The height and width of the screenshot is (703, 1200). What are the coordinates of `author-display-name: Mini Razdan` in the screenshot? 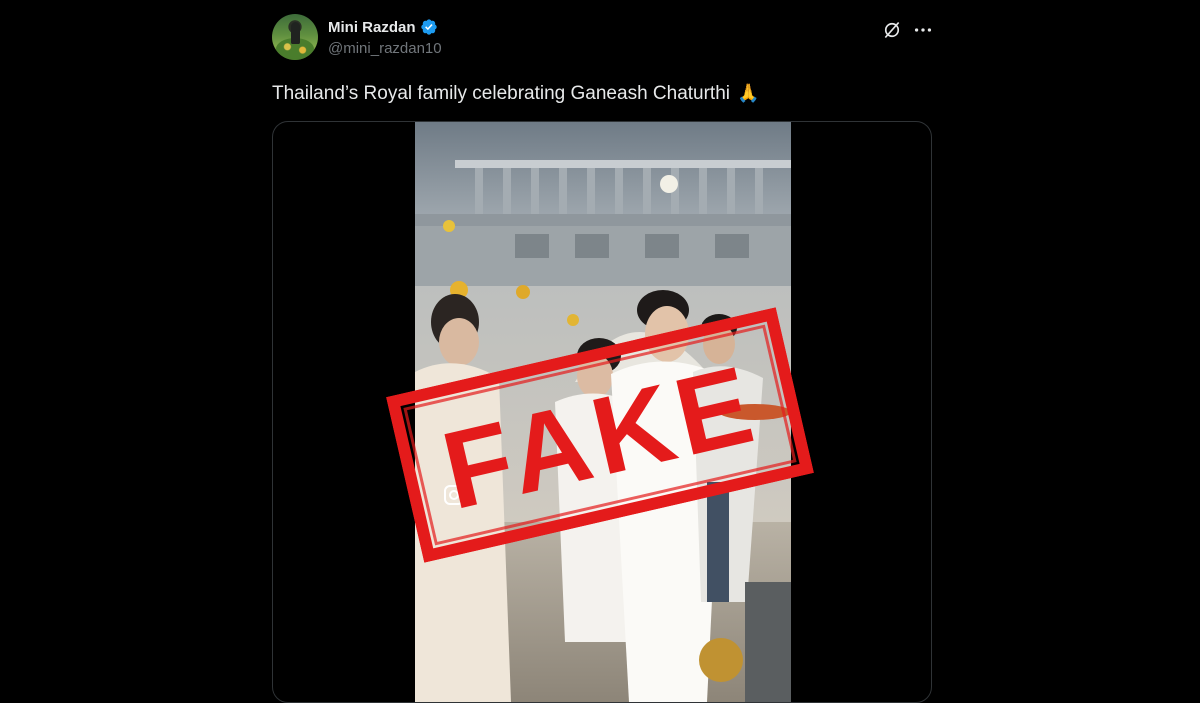 It's located at (372, 27).